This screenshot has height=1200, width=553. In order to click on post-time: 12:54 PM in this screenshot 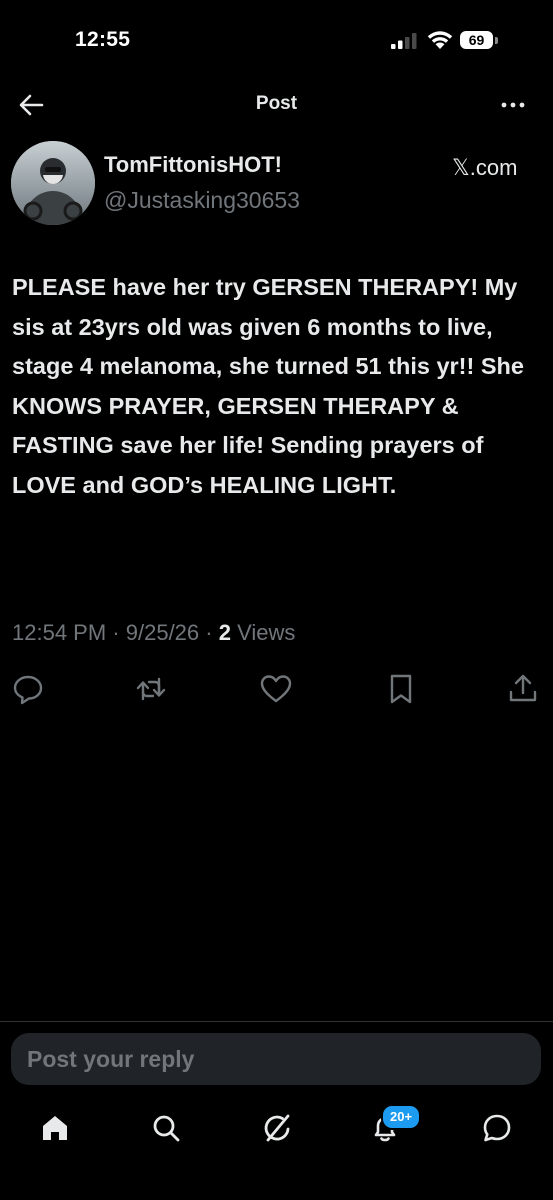, I will do `click(59, 632)`.